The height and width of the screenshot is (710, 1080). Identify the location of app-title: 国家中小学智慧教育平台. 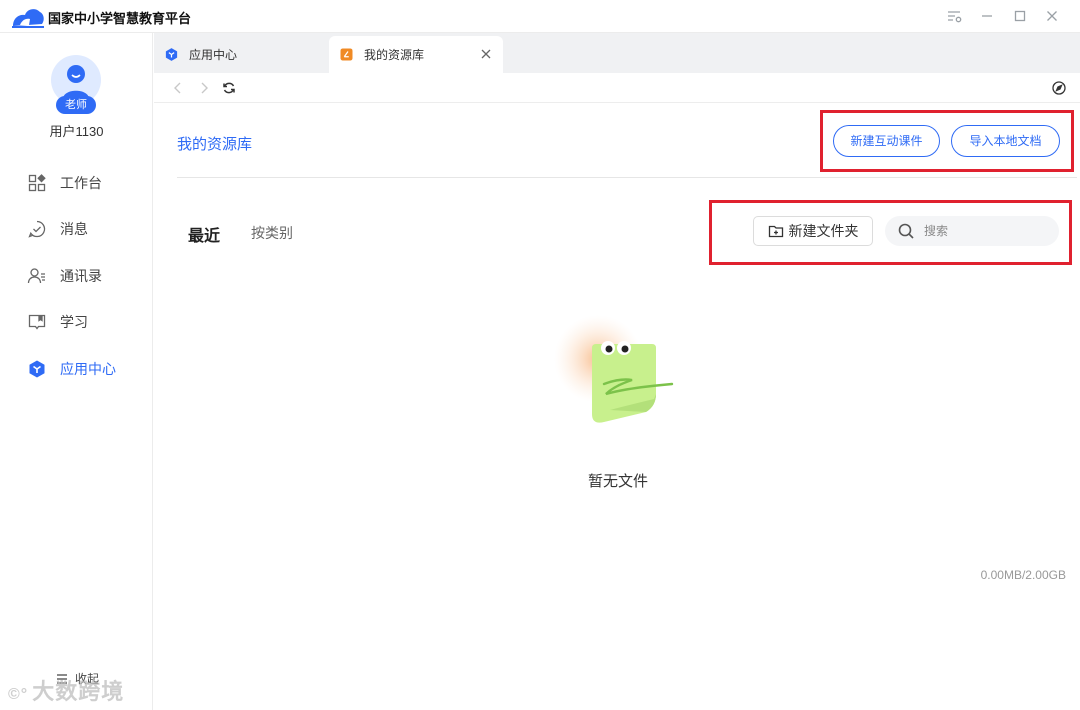
(120, 19).